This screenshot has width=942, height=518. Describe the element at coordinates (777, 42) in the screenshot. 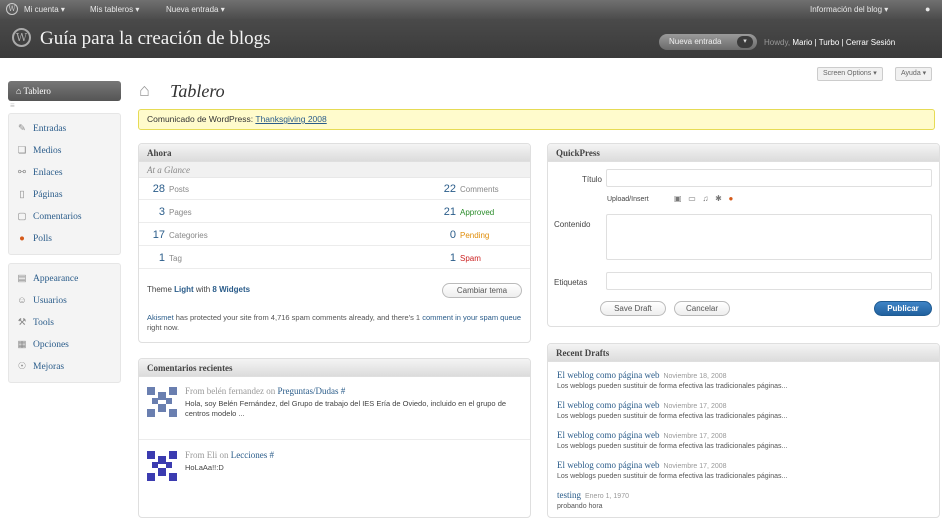

I see `howdy-text: Howdy,` at that location.